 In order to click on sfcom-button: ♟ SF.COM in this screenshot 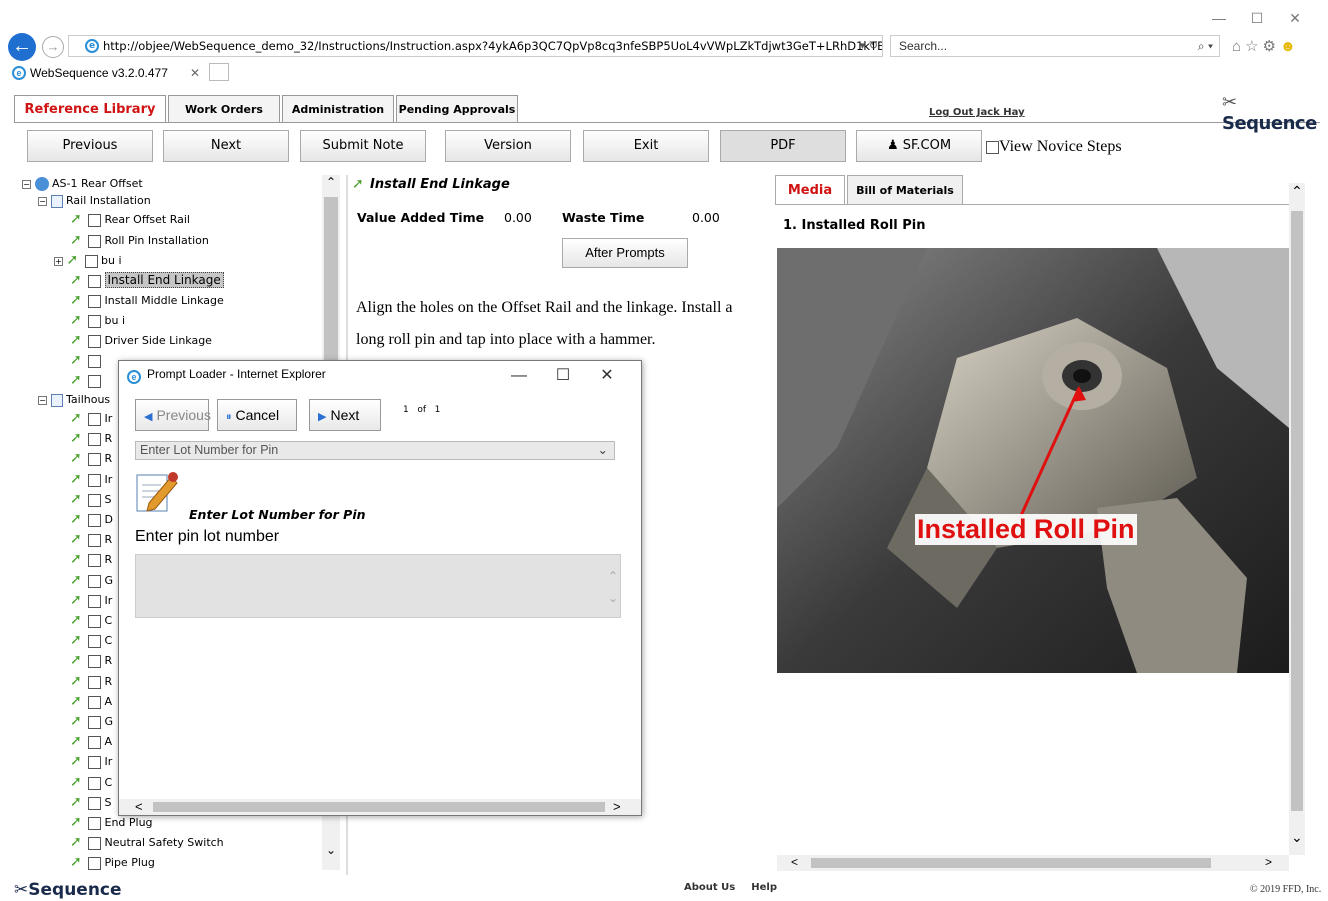, I will do `click(919, 146)`.